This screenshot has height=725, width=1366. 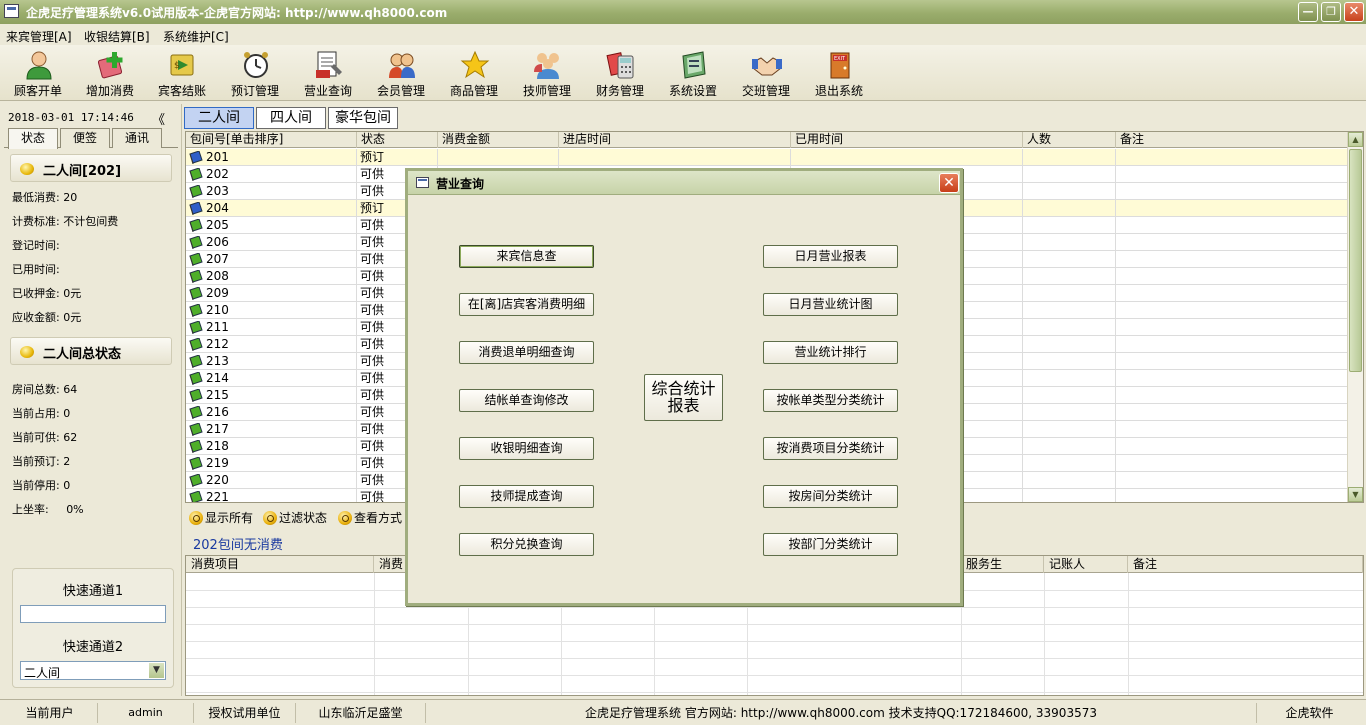 What do you see at coordinates (526, 256) in the screenshot?
I see `guest-info-query-button: 来宾信息查` at bounding box center [526, 256].